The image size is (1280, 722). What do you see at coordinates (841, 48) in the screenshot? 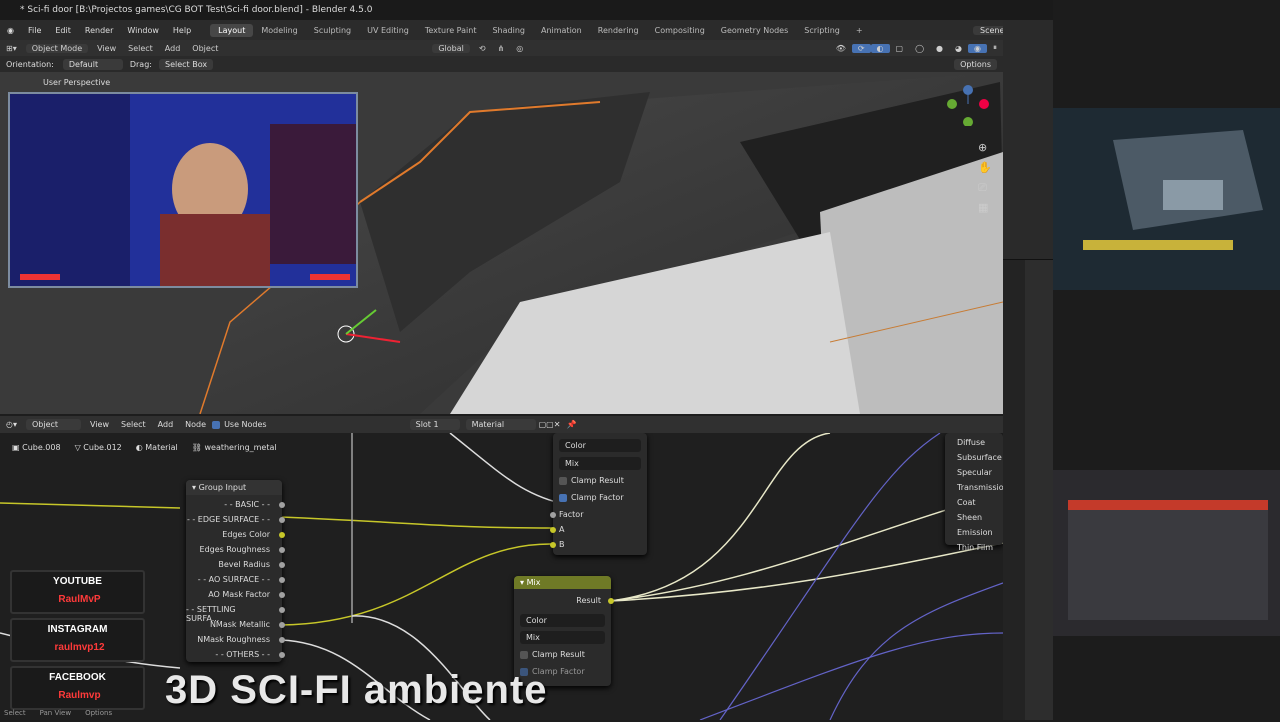
I see `visibility-icon: 👁` at bounding box center [841, 48].